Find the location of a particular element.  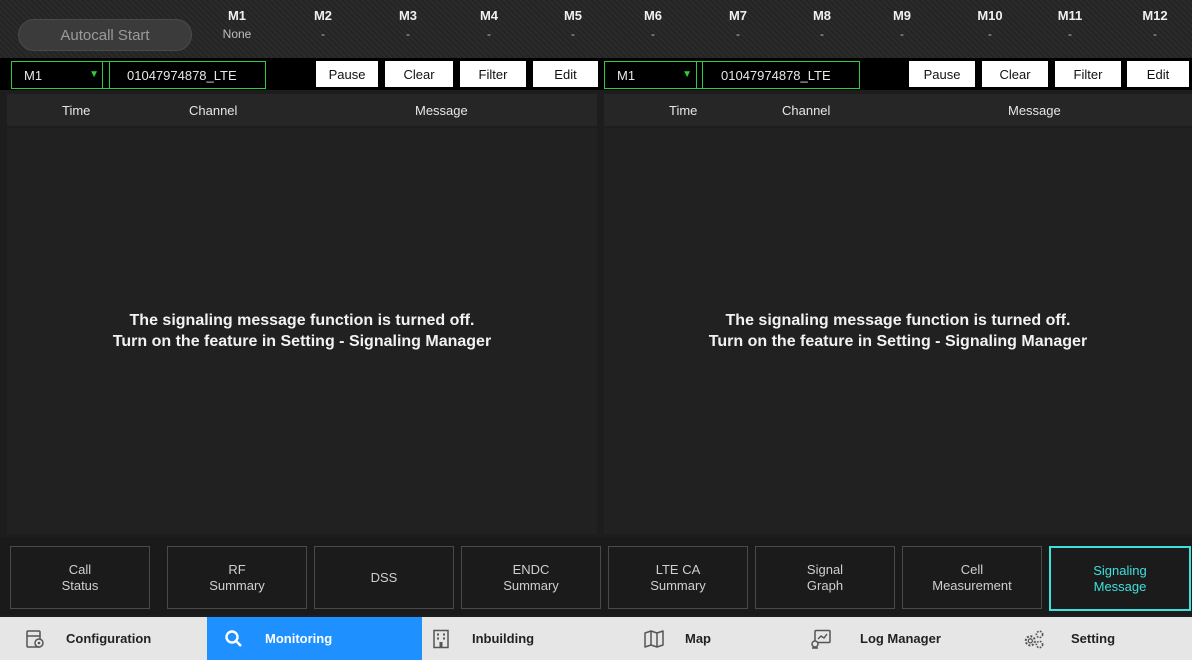

tab-endc-summary: ENDC Summary is located at coordinates (531, 577).